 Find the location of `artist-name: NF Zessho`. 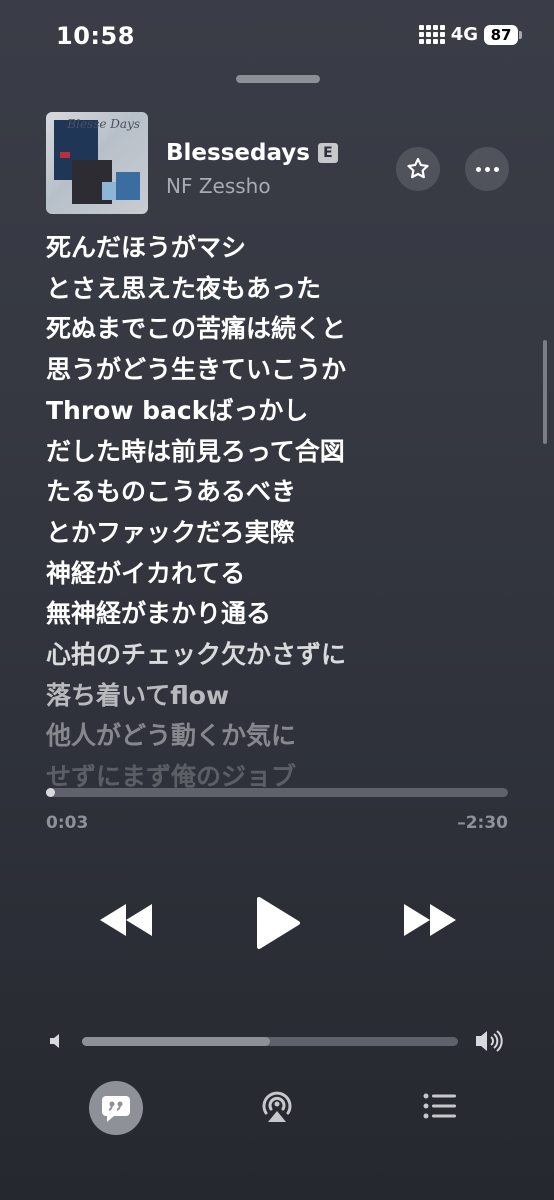

artist-name: NF Zessho is located at coordinates (218, 186).